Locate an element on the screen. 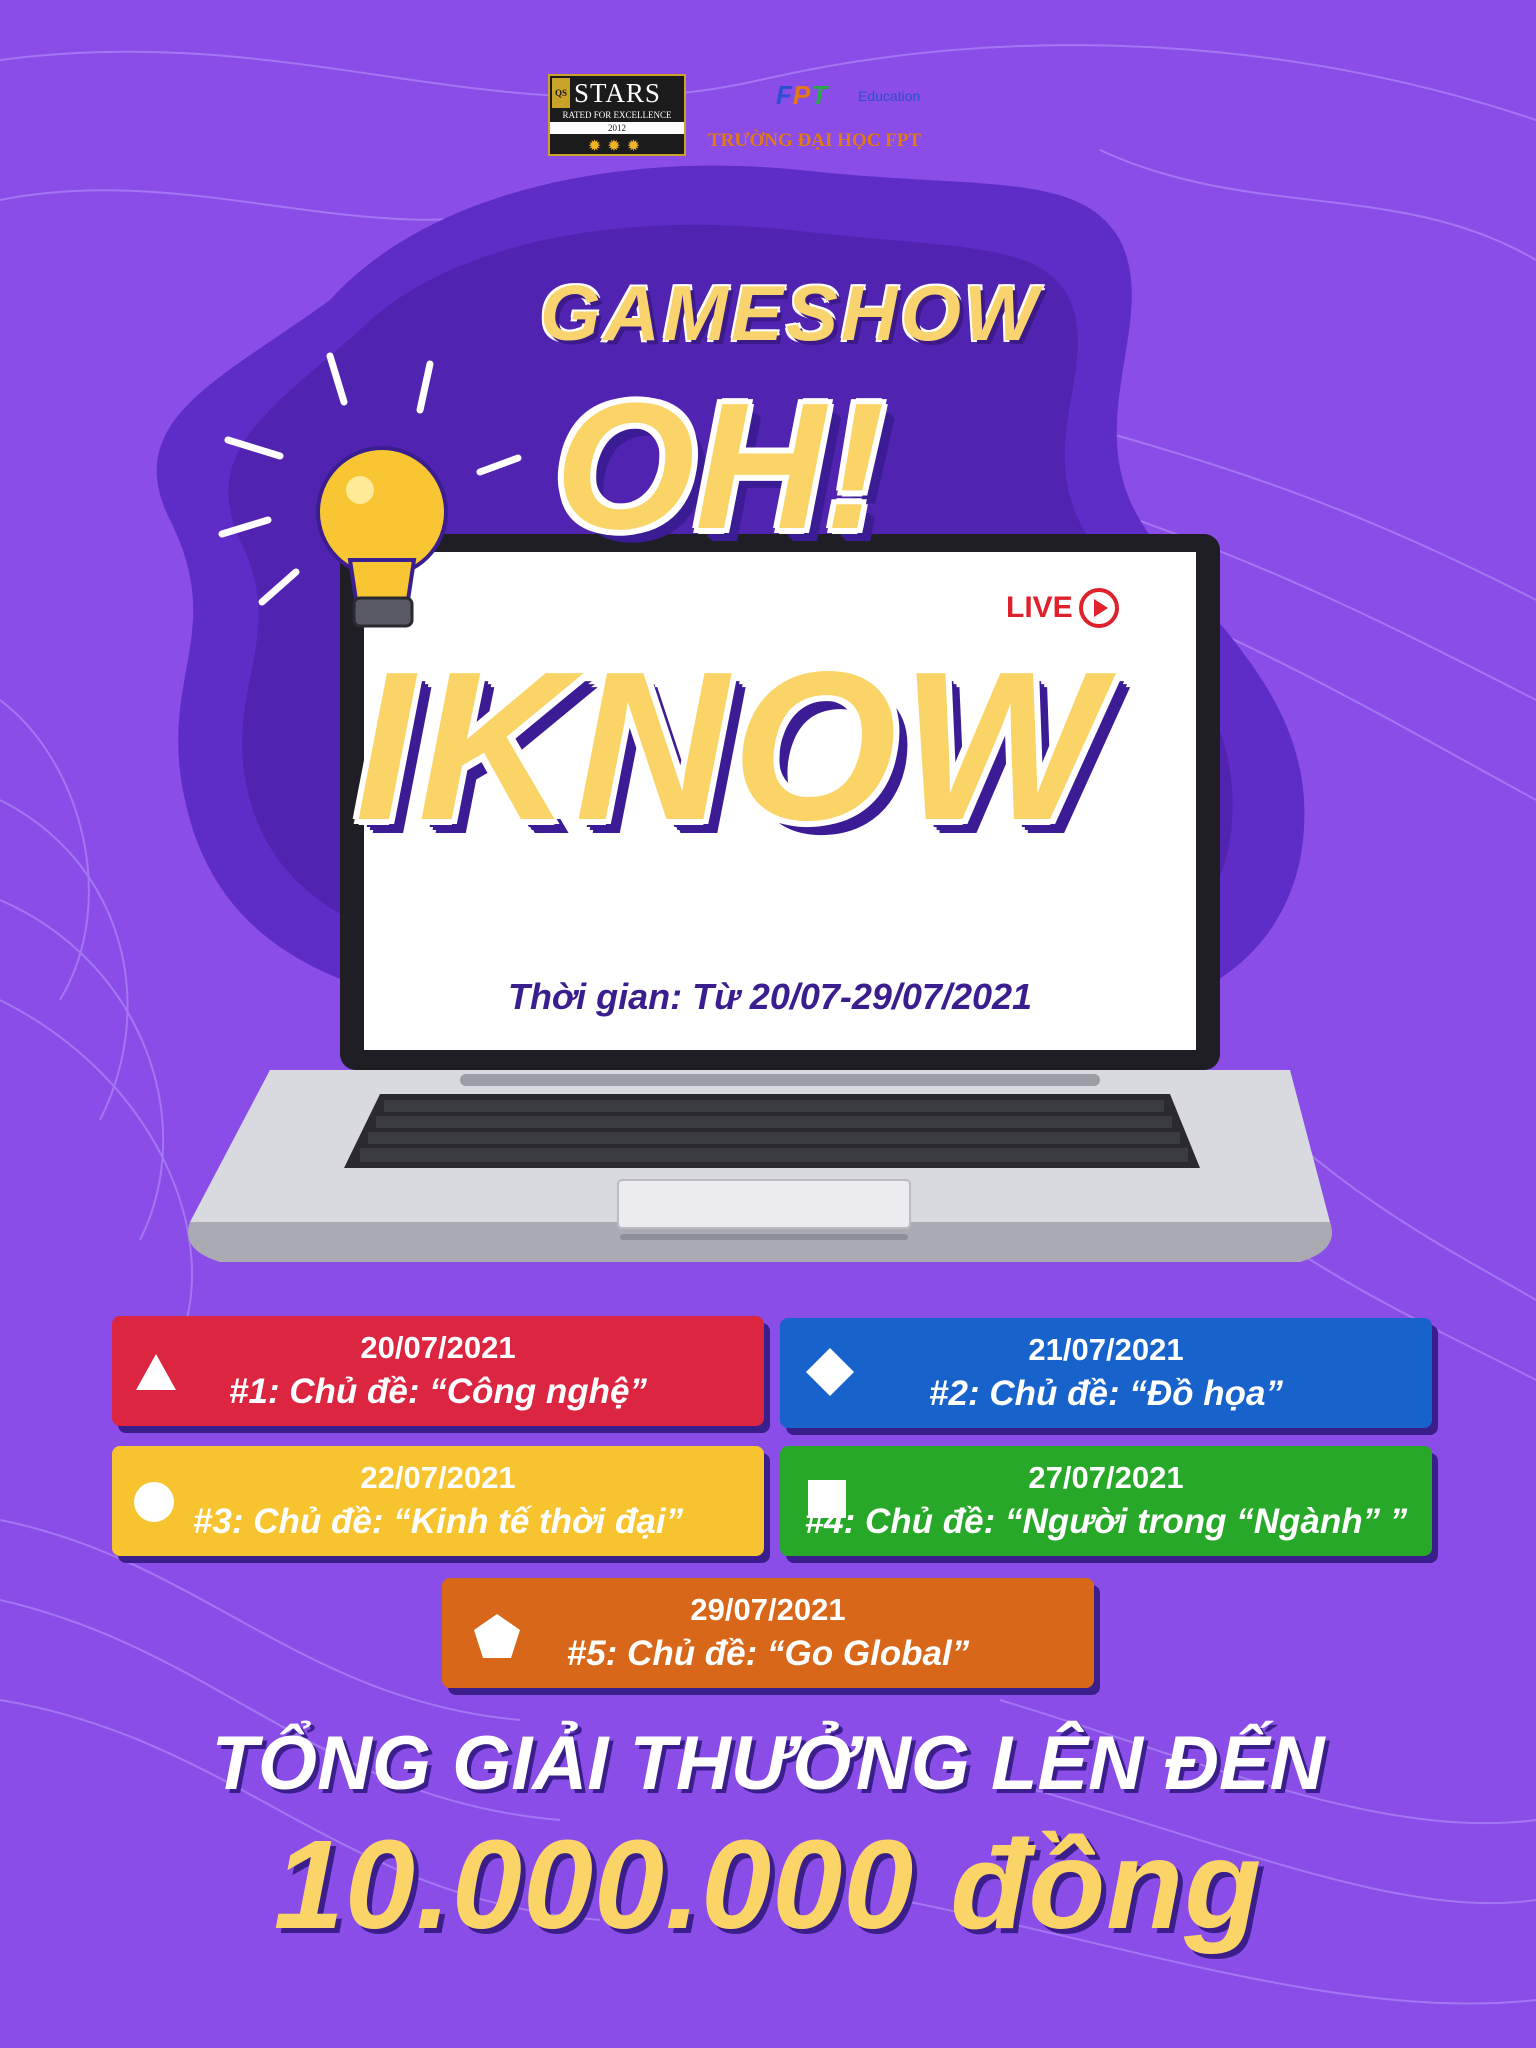 The width and height of the screenshot is (1536, 2048). schedule-date: 29/07/2021 is located at coordinates (768, 1609).